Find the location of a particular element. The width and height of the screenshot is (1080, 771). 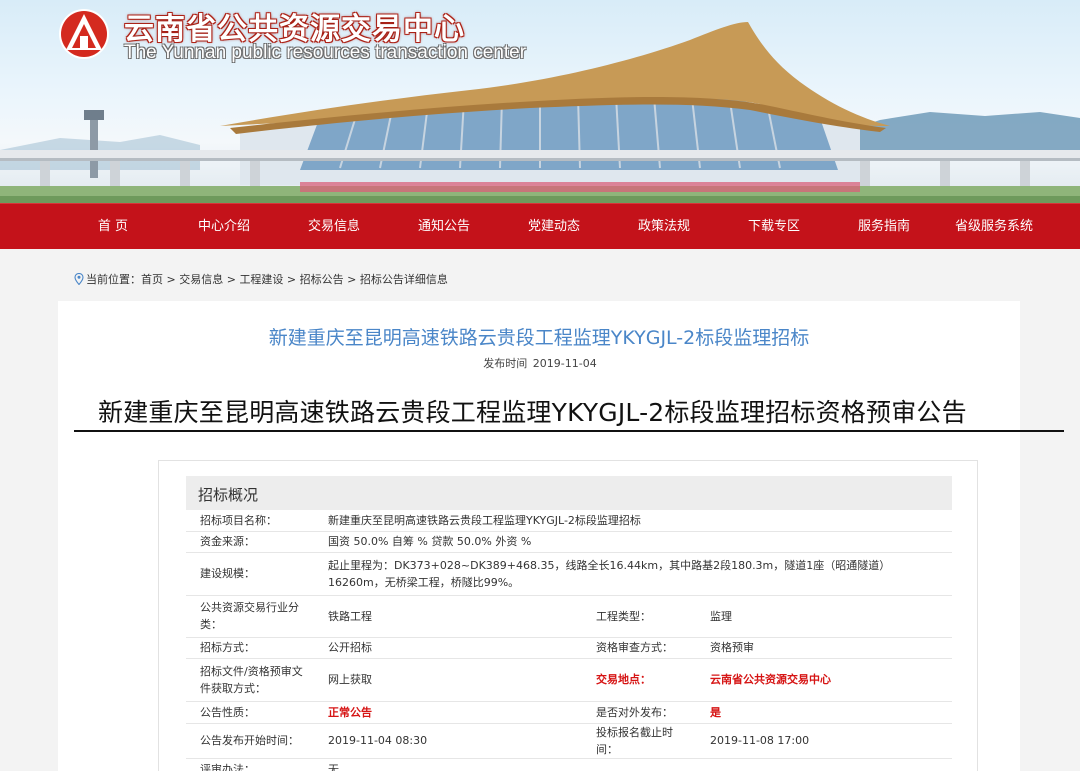

row-value: 监理 is located at coordinates (824, 616).